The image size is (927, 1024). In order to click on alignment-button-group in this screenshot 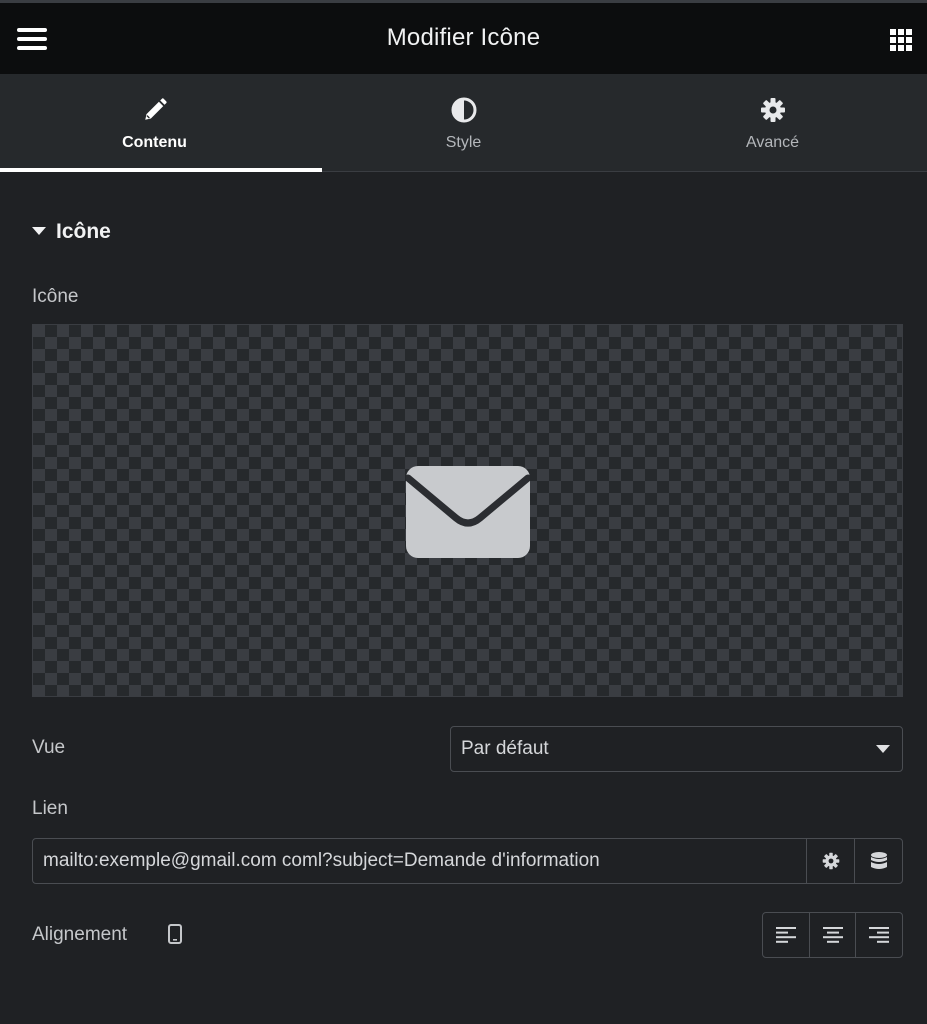, I will do `click(832, 935)`.